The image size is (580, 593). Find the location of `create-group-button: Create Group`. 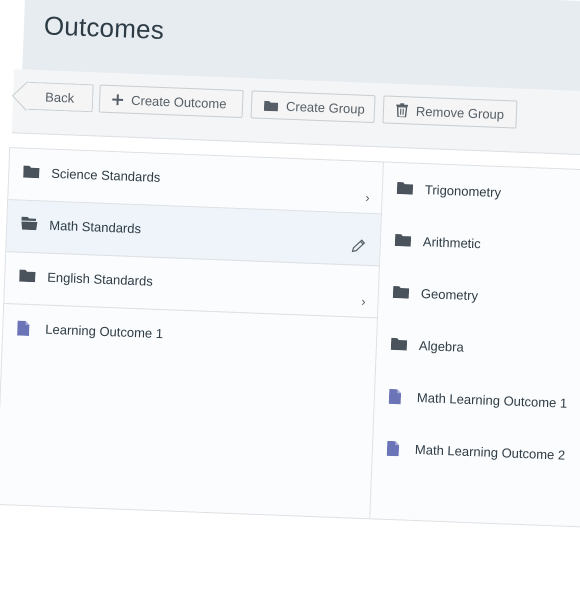

create-group-button: Create Group is located at coordinates (313, 107).